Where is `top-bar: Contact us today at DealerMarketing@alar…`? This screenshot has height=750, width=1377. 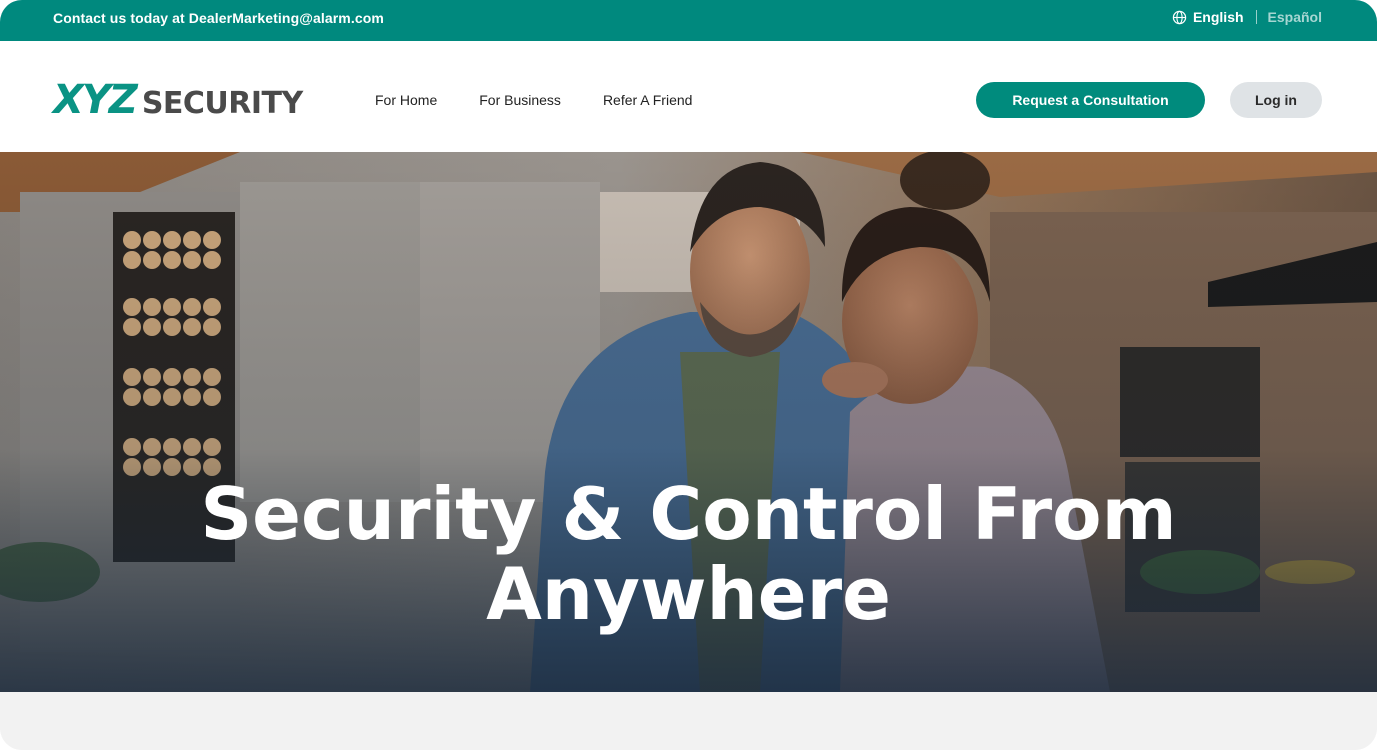 top-bar: Contact us today at DealerMarketing@alar… is located at coordinates (688, 20).